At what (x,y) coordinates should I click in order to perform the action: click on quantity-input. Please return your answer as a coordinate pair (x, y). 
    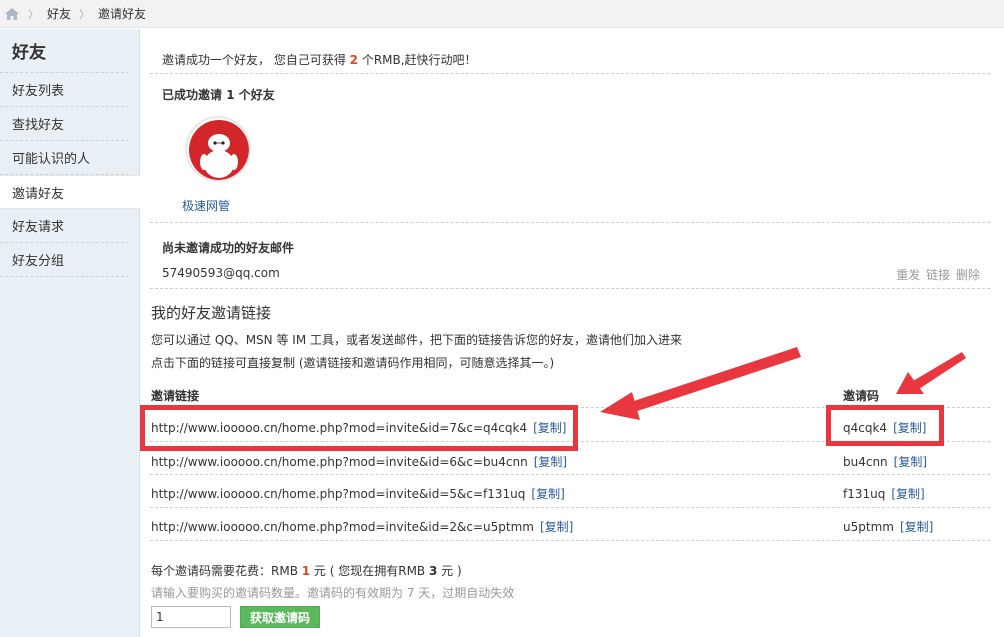
    Looking at the image, I should click on (191, 617).